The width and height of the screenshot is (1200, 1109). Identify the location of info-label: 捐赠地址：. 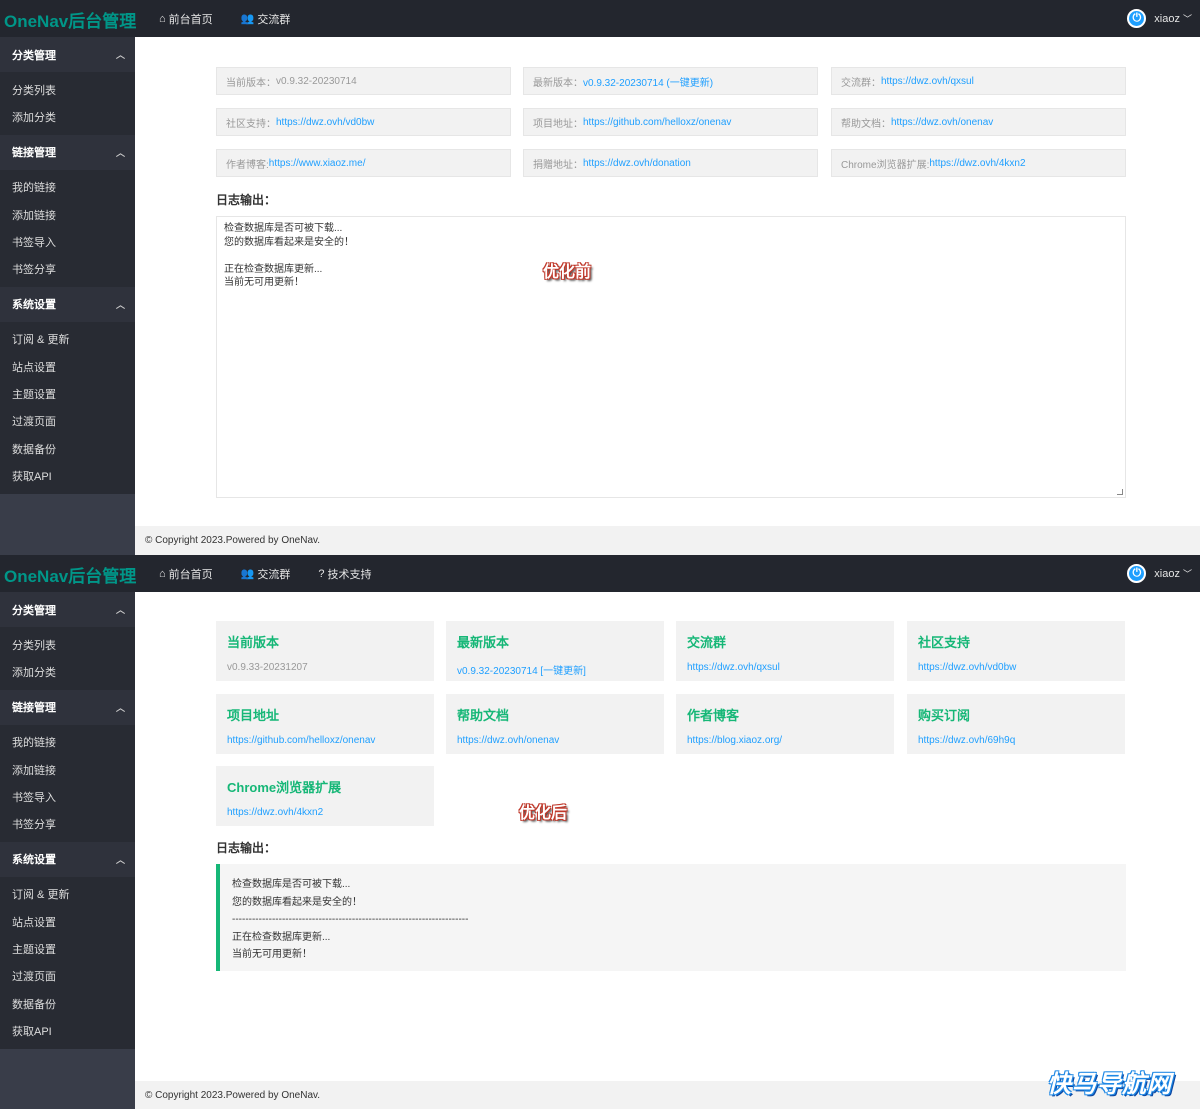
(558, 165).